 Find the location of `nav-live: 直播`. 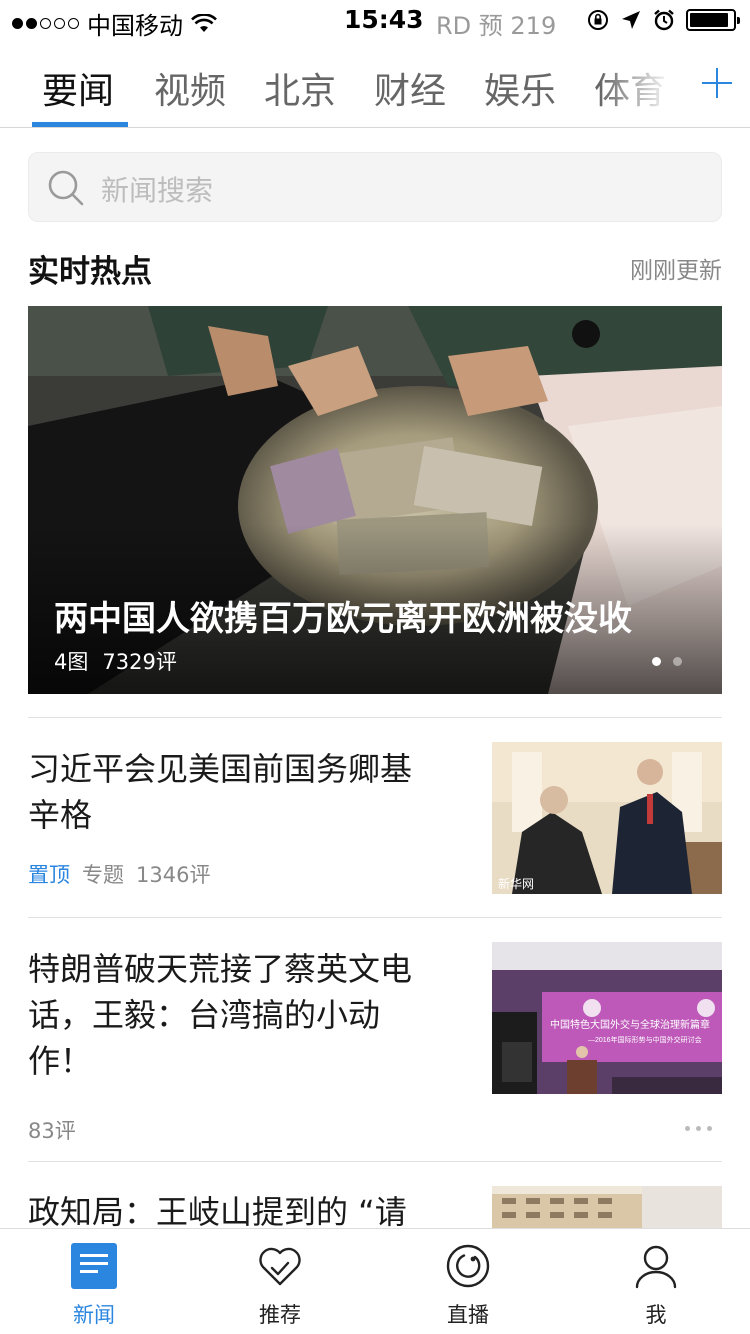

nav-live: 直播 is located at coordinates (468, 1281).